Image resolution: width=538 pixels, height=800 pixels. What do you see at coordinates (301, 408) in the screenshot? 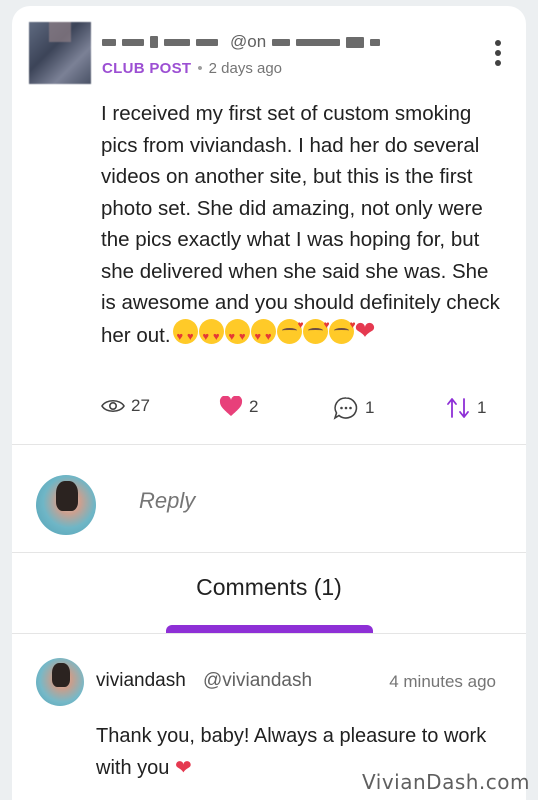
I see `post-stats: 27 2 1 1` at bounding box center [301, 408].